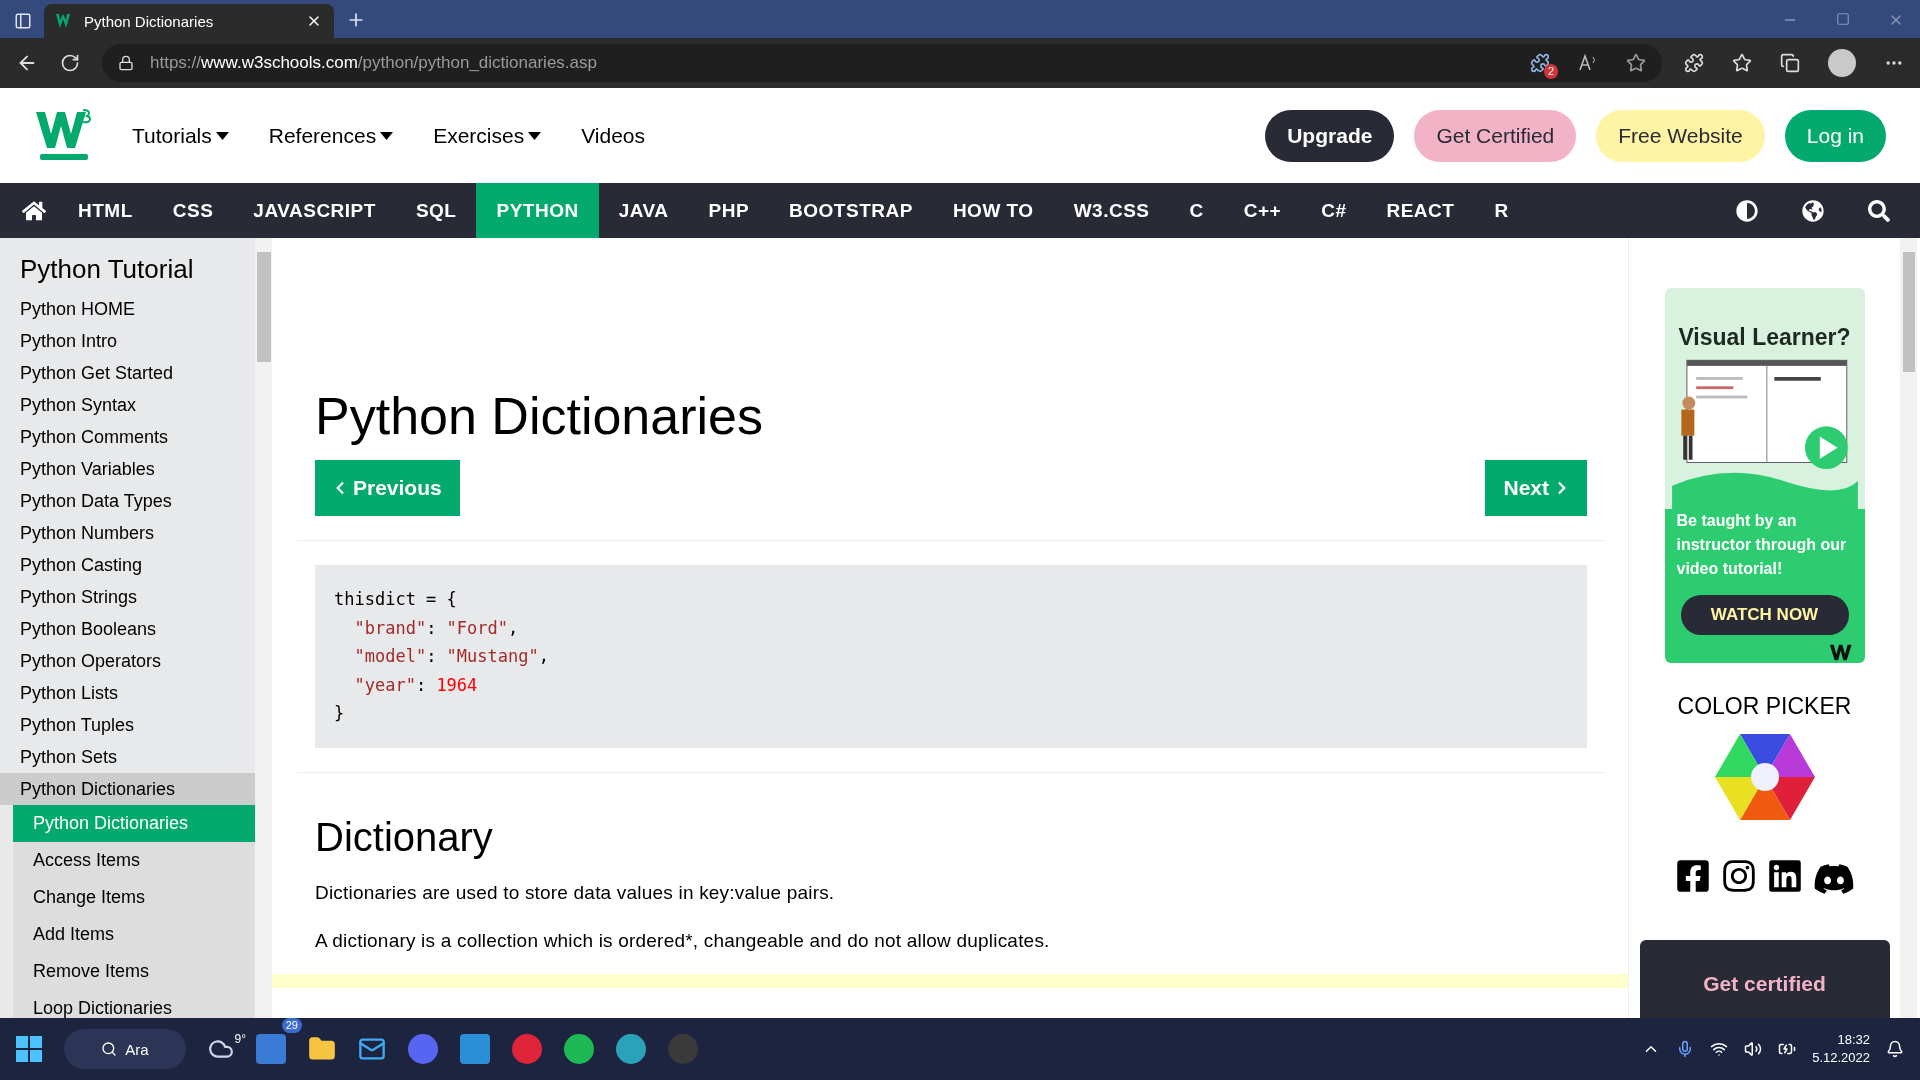 Image resolution: width=1920 pixels, height=1080 pixels. I want to click on sidebar-item: Python Data Types, so click(127, 501).